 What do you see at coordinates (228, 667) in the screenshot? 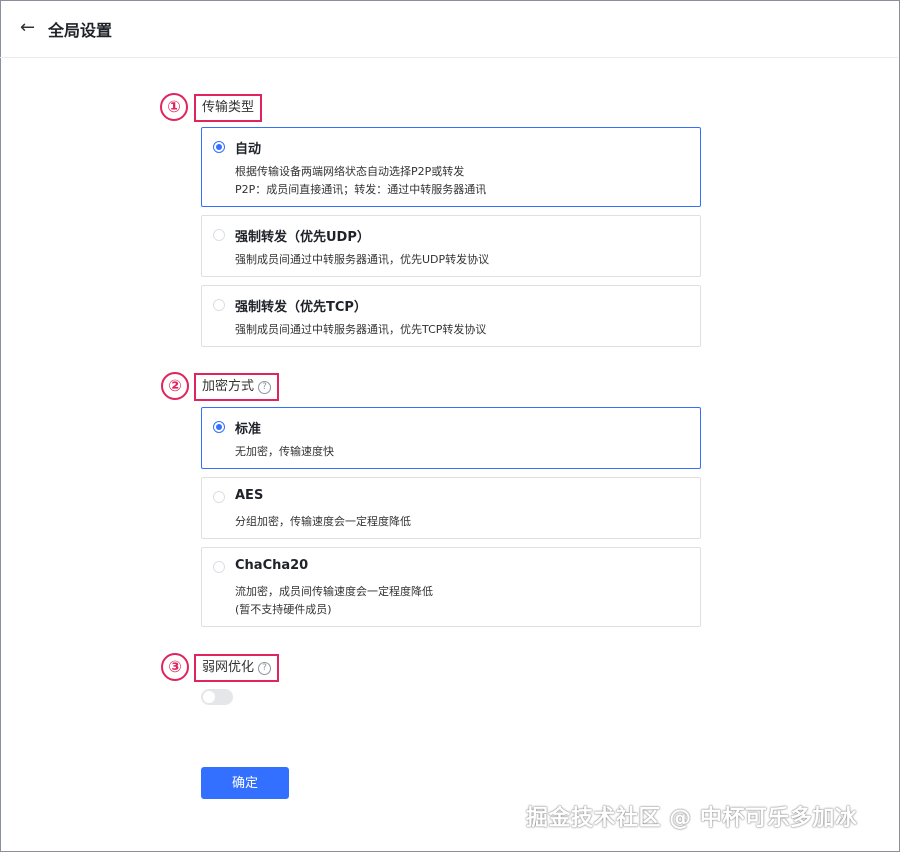
I see `weak-network-label-text: 弱网优化` at bounding box center [228, 667].